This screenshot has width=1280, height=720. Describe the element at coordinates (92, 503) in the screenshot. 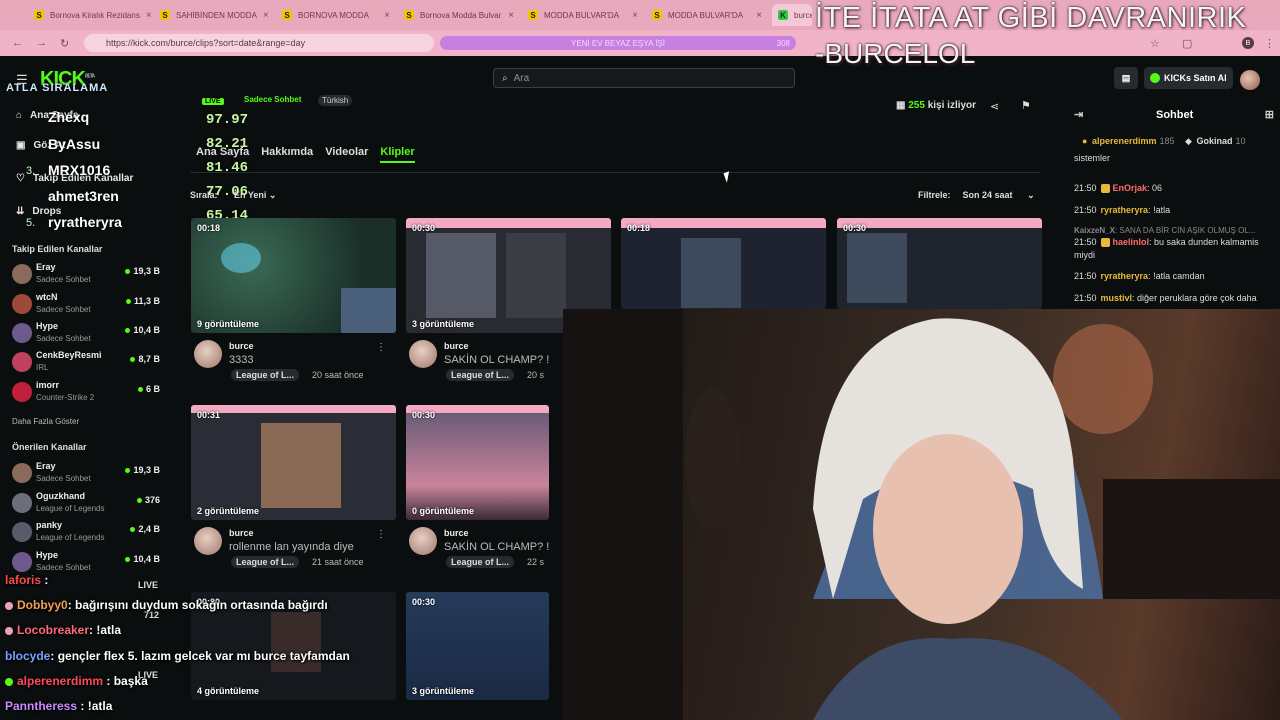

I see `channel-item-oguzkhand: Oguzkhand League of Legends 376` at that location.